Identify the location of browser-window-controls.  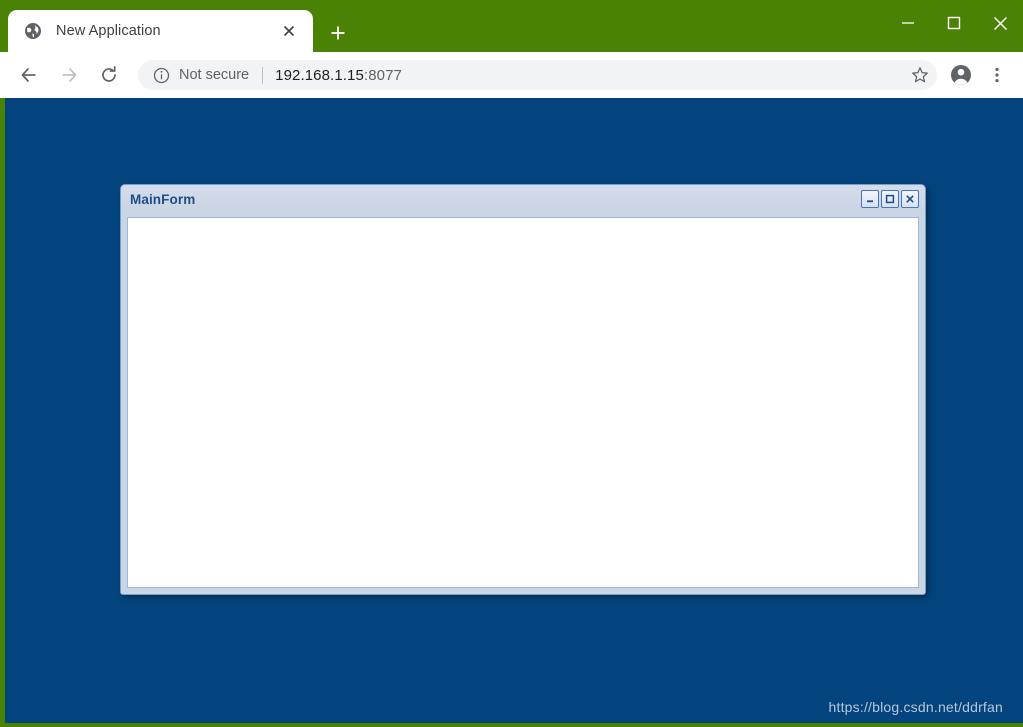
(954, 23).